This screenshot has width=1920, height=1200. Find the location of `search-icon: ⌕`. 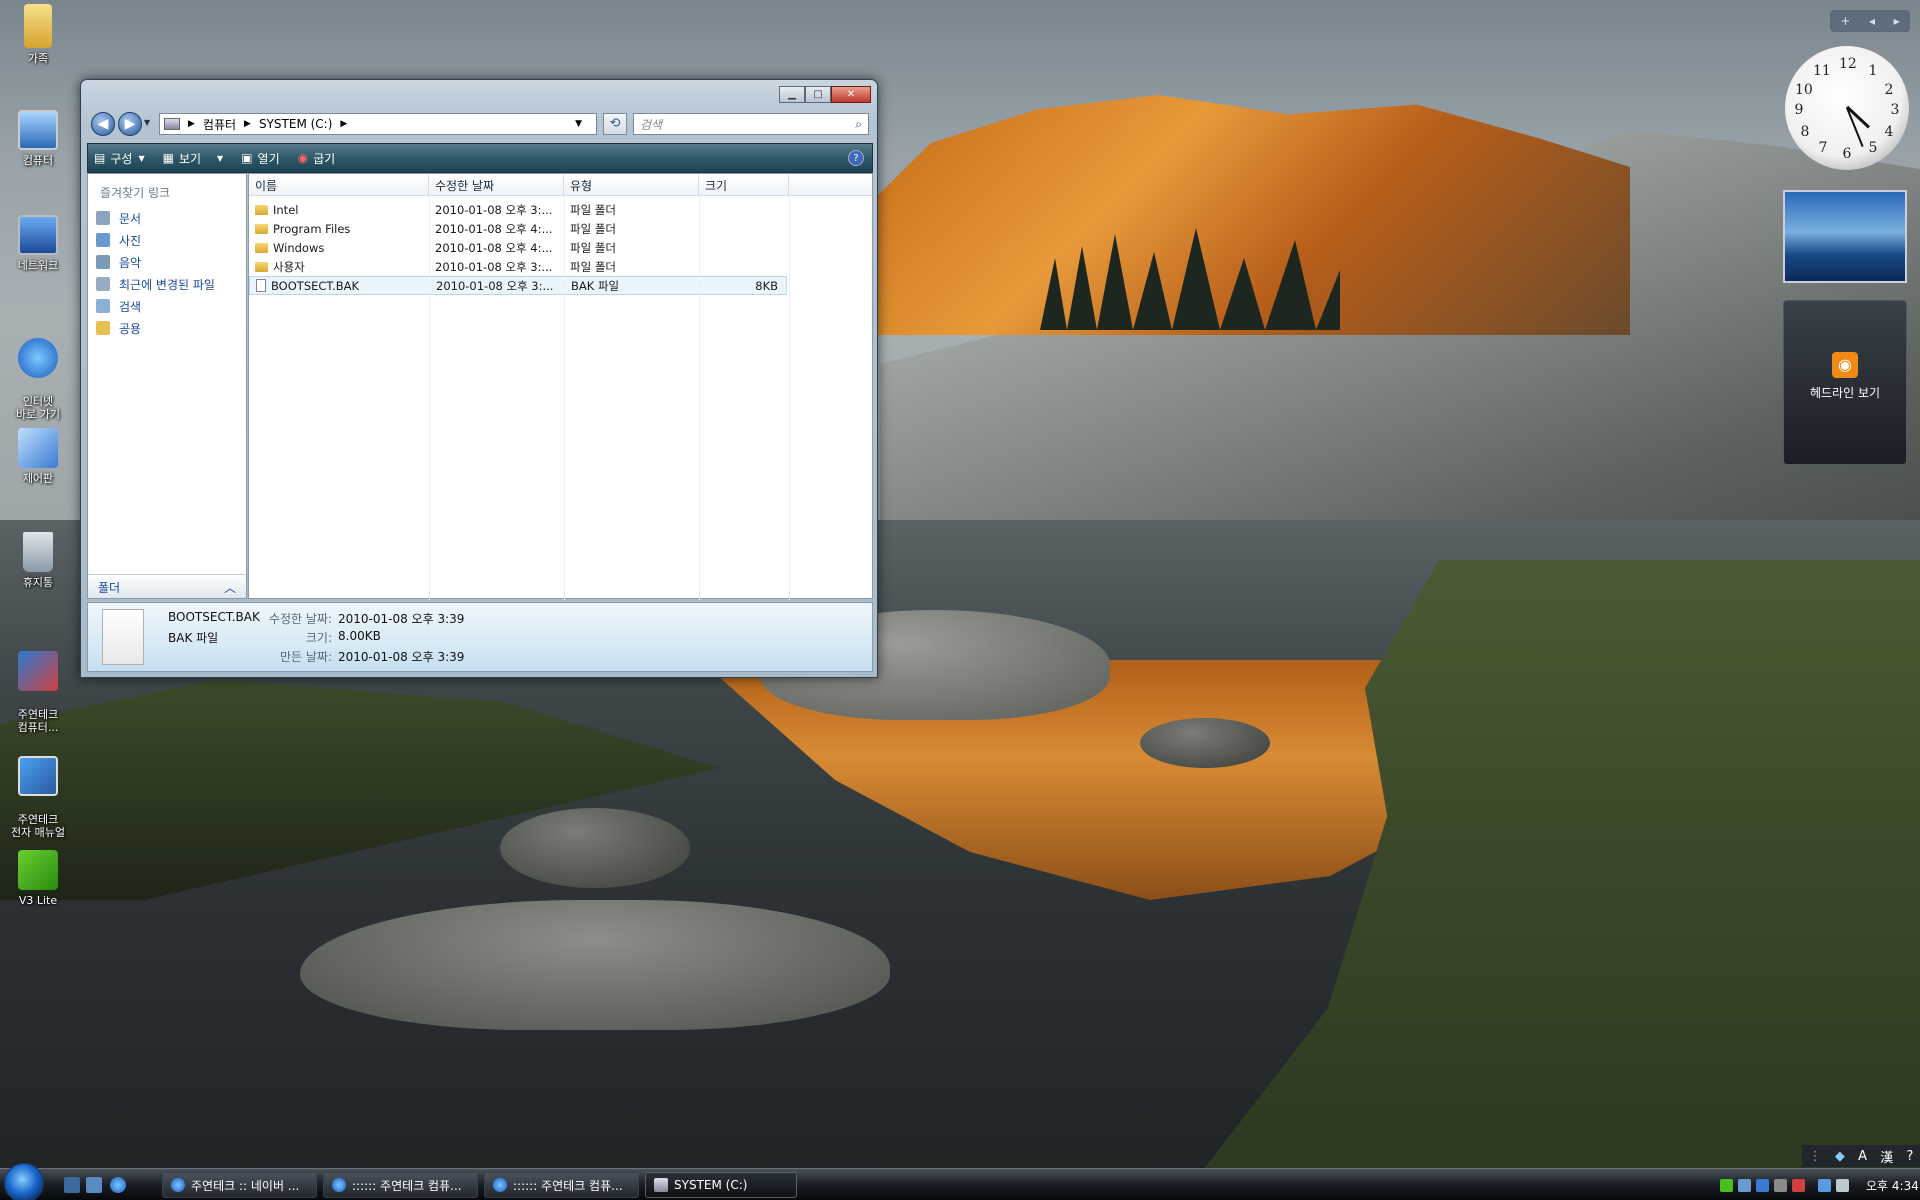

search-icon: ⌕ is located at coordinates (858, 124).